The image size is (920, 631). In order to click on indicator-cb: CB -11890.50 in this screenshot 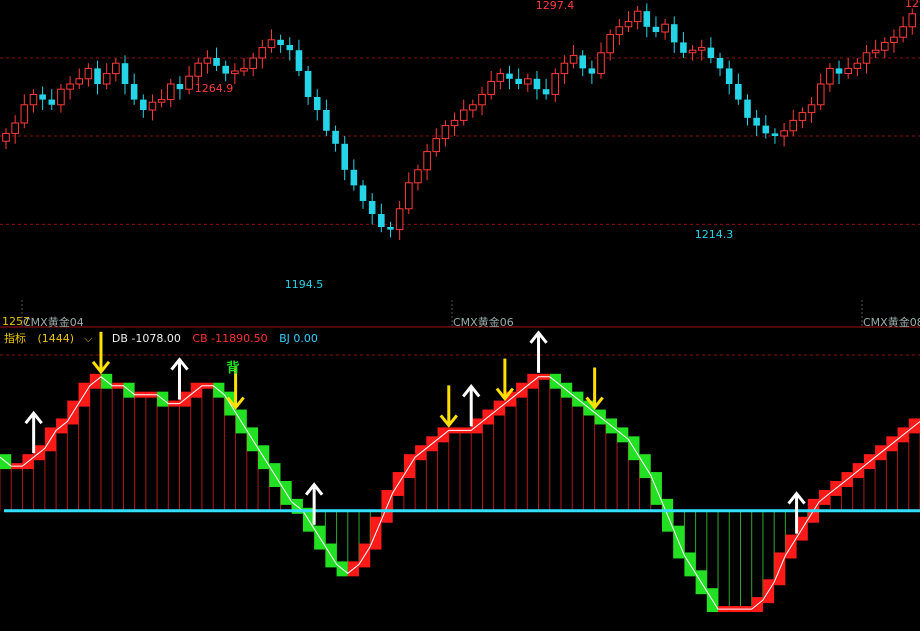, I will do `click(230, 338)`.